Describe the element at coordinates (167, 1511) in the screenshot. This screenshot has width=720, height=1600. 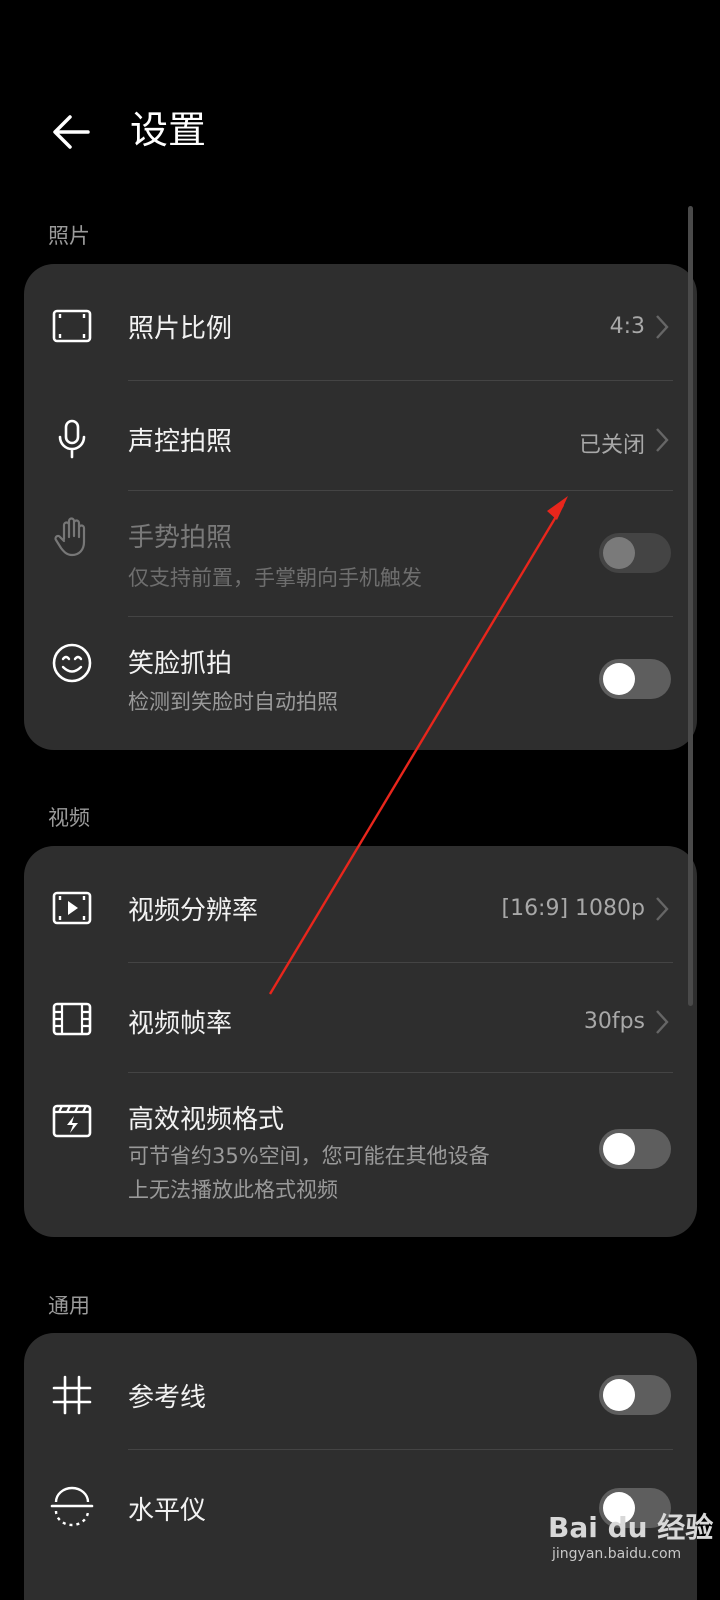
I see `setting-title: 水平仪` at that location.